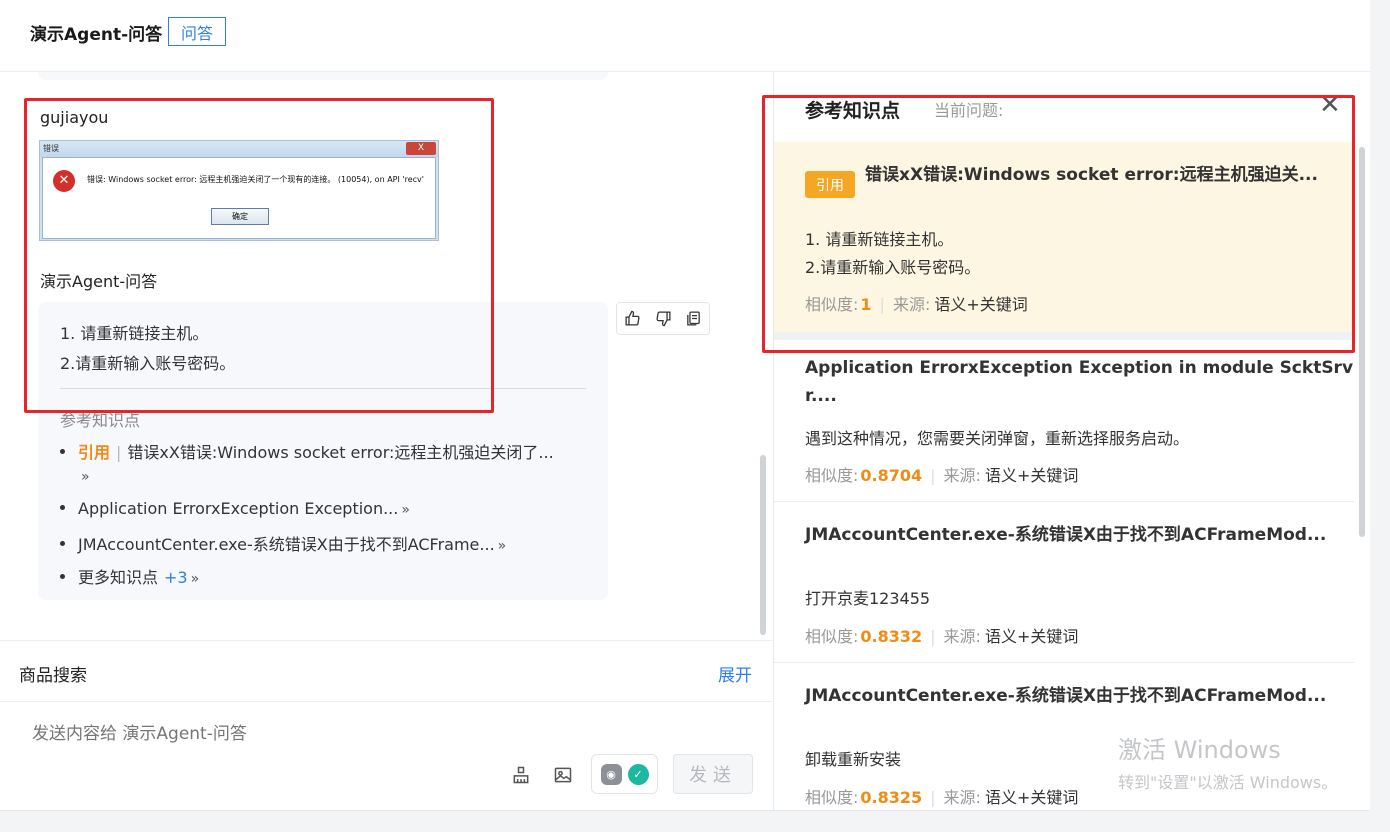 The image size is (1390, 832). Describe the element at coordinates (624, 774) in the screenshot. I see `assistant-switcher: ◉ ✓` at that location.